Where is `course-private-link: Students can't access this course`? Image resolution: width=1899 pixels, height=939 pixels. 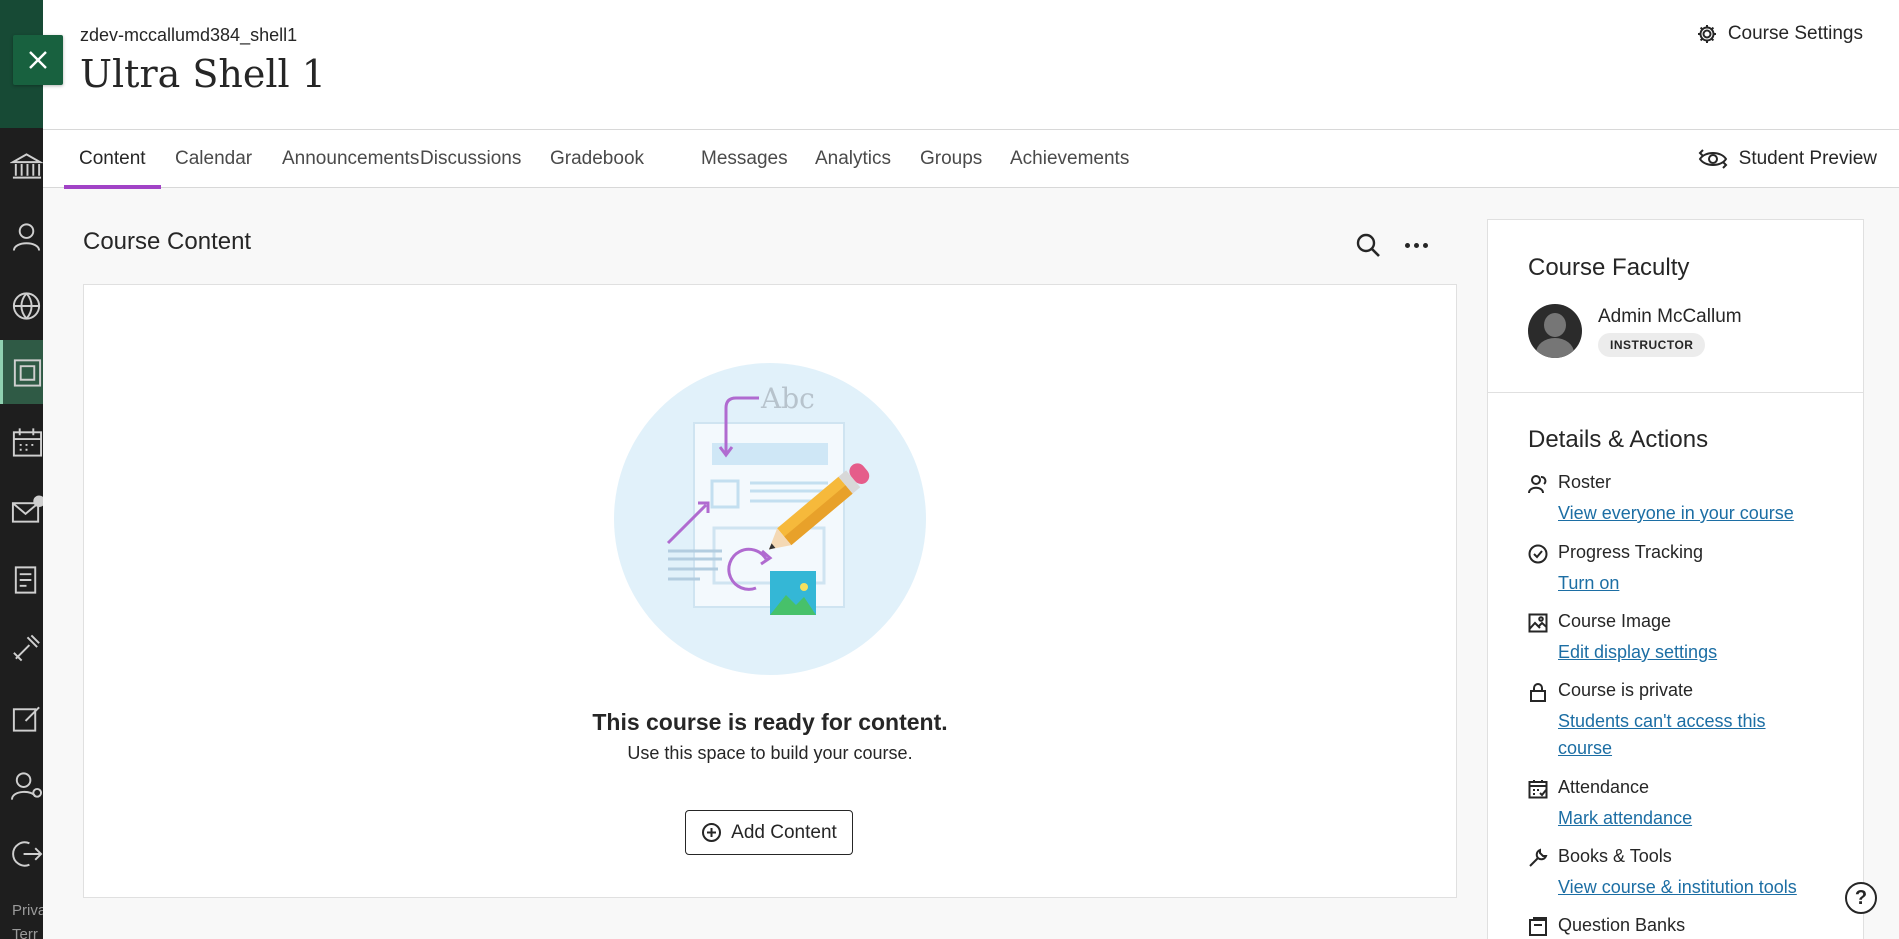 course-private-link: Students can't access this course is located at coordinates (1688, 735).